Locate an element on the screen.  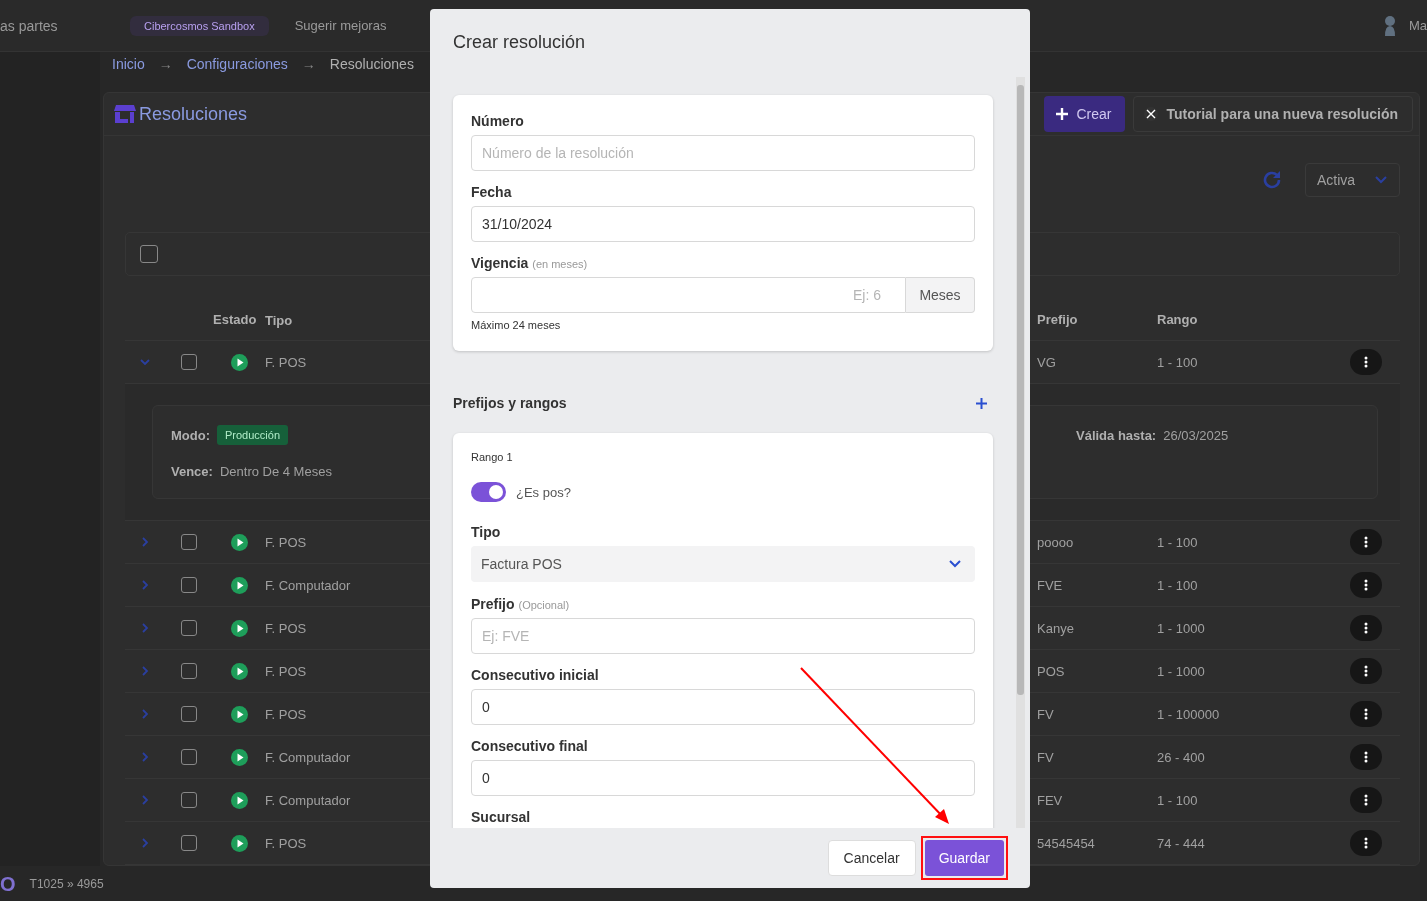
store-icon is located at coordinates (125, 114).